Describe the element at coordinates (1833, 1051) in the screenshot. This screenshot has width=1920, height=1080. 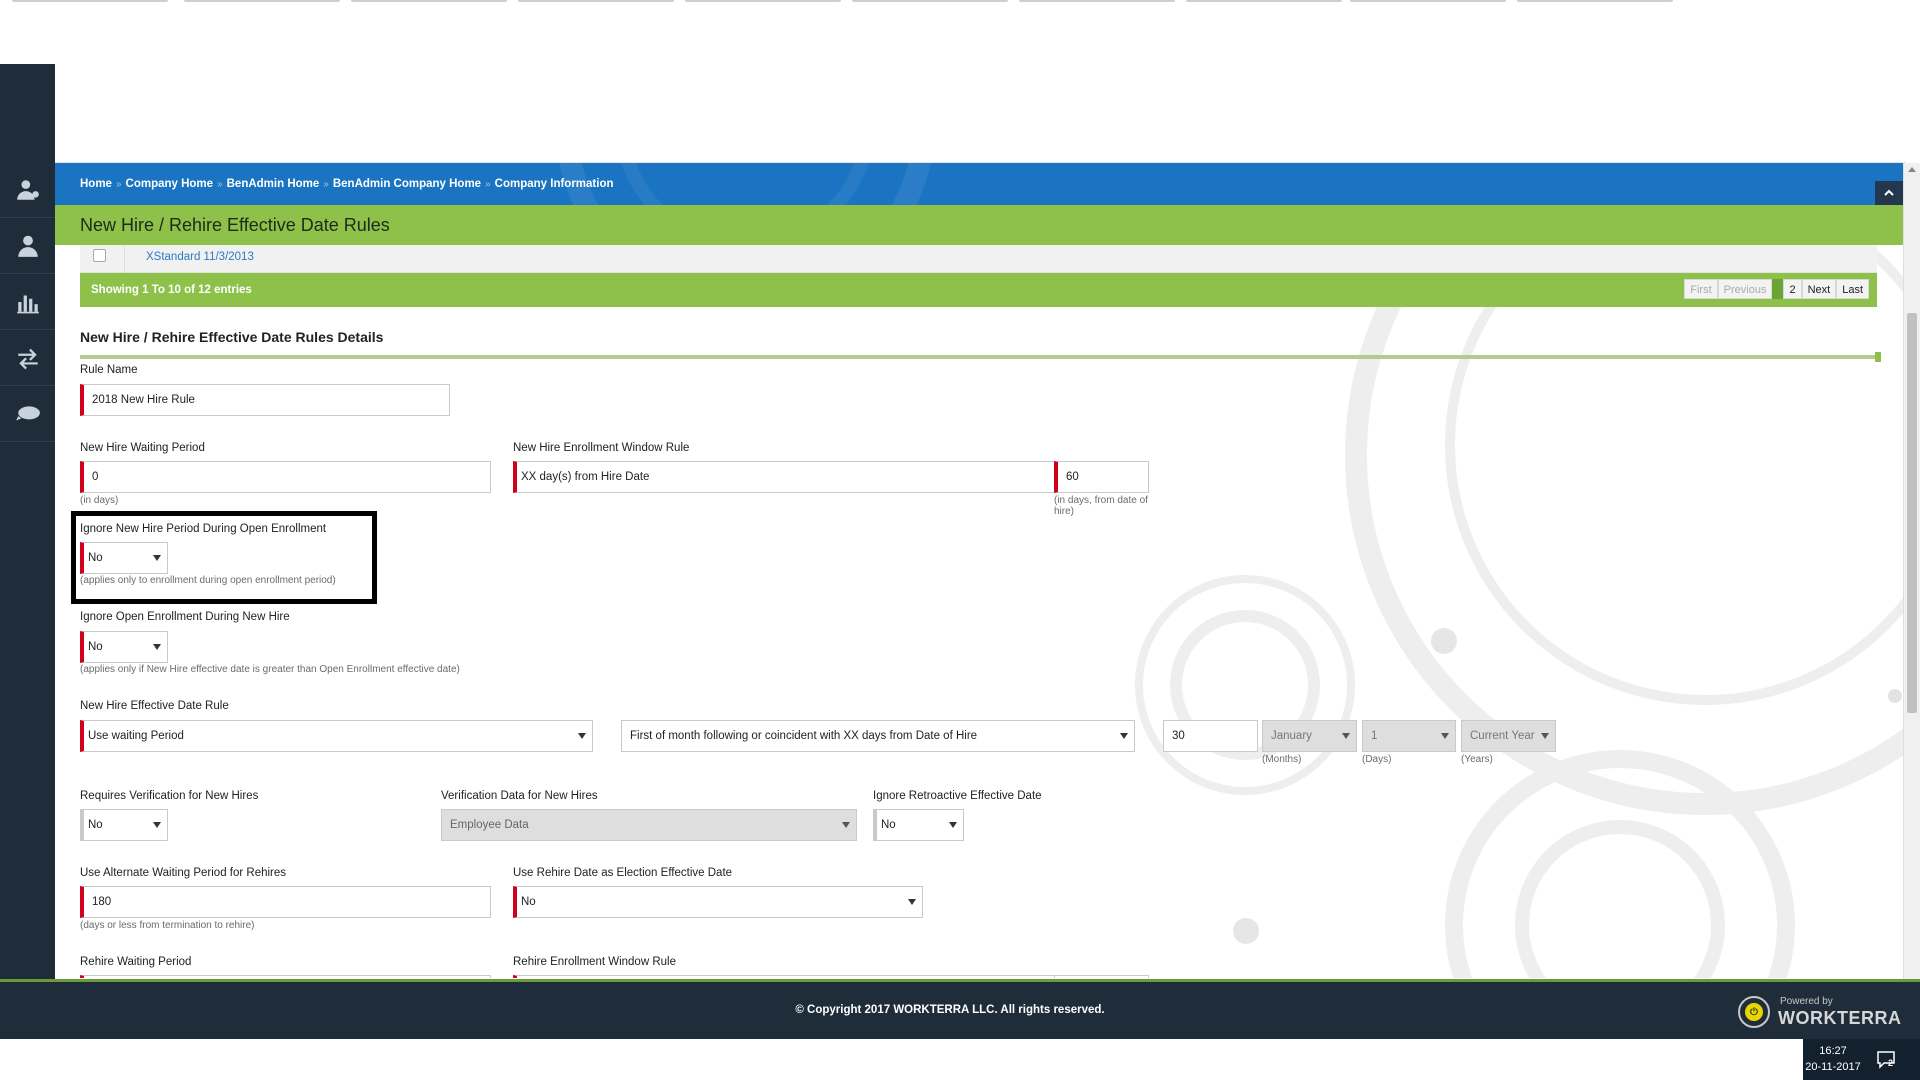
I see `clock-time: 16:27` at that location.